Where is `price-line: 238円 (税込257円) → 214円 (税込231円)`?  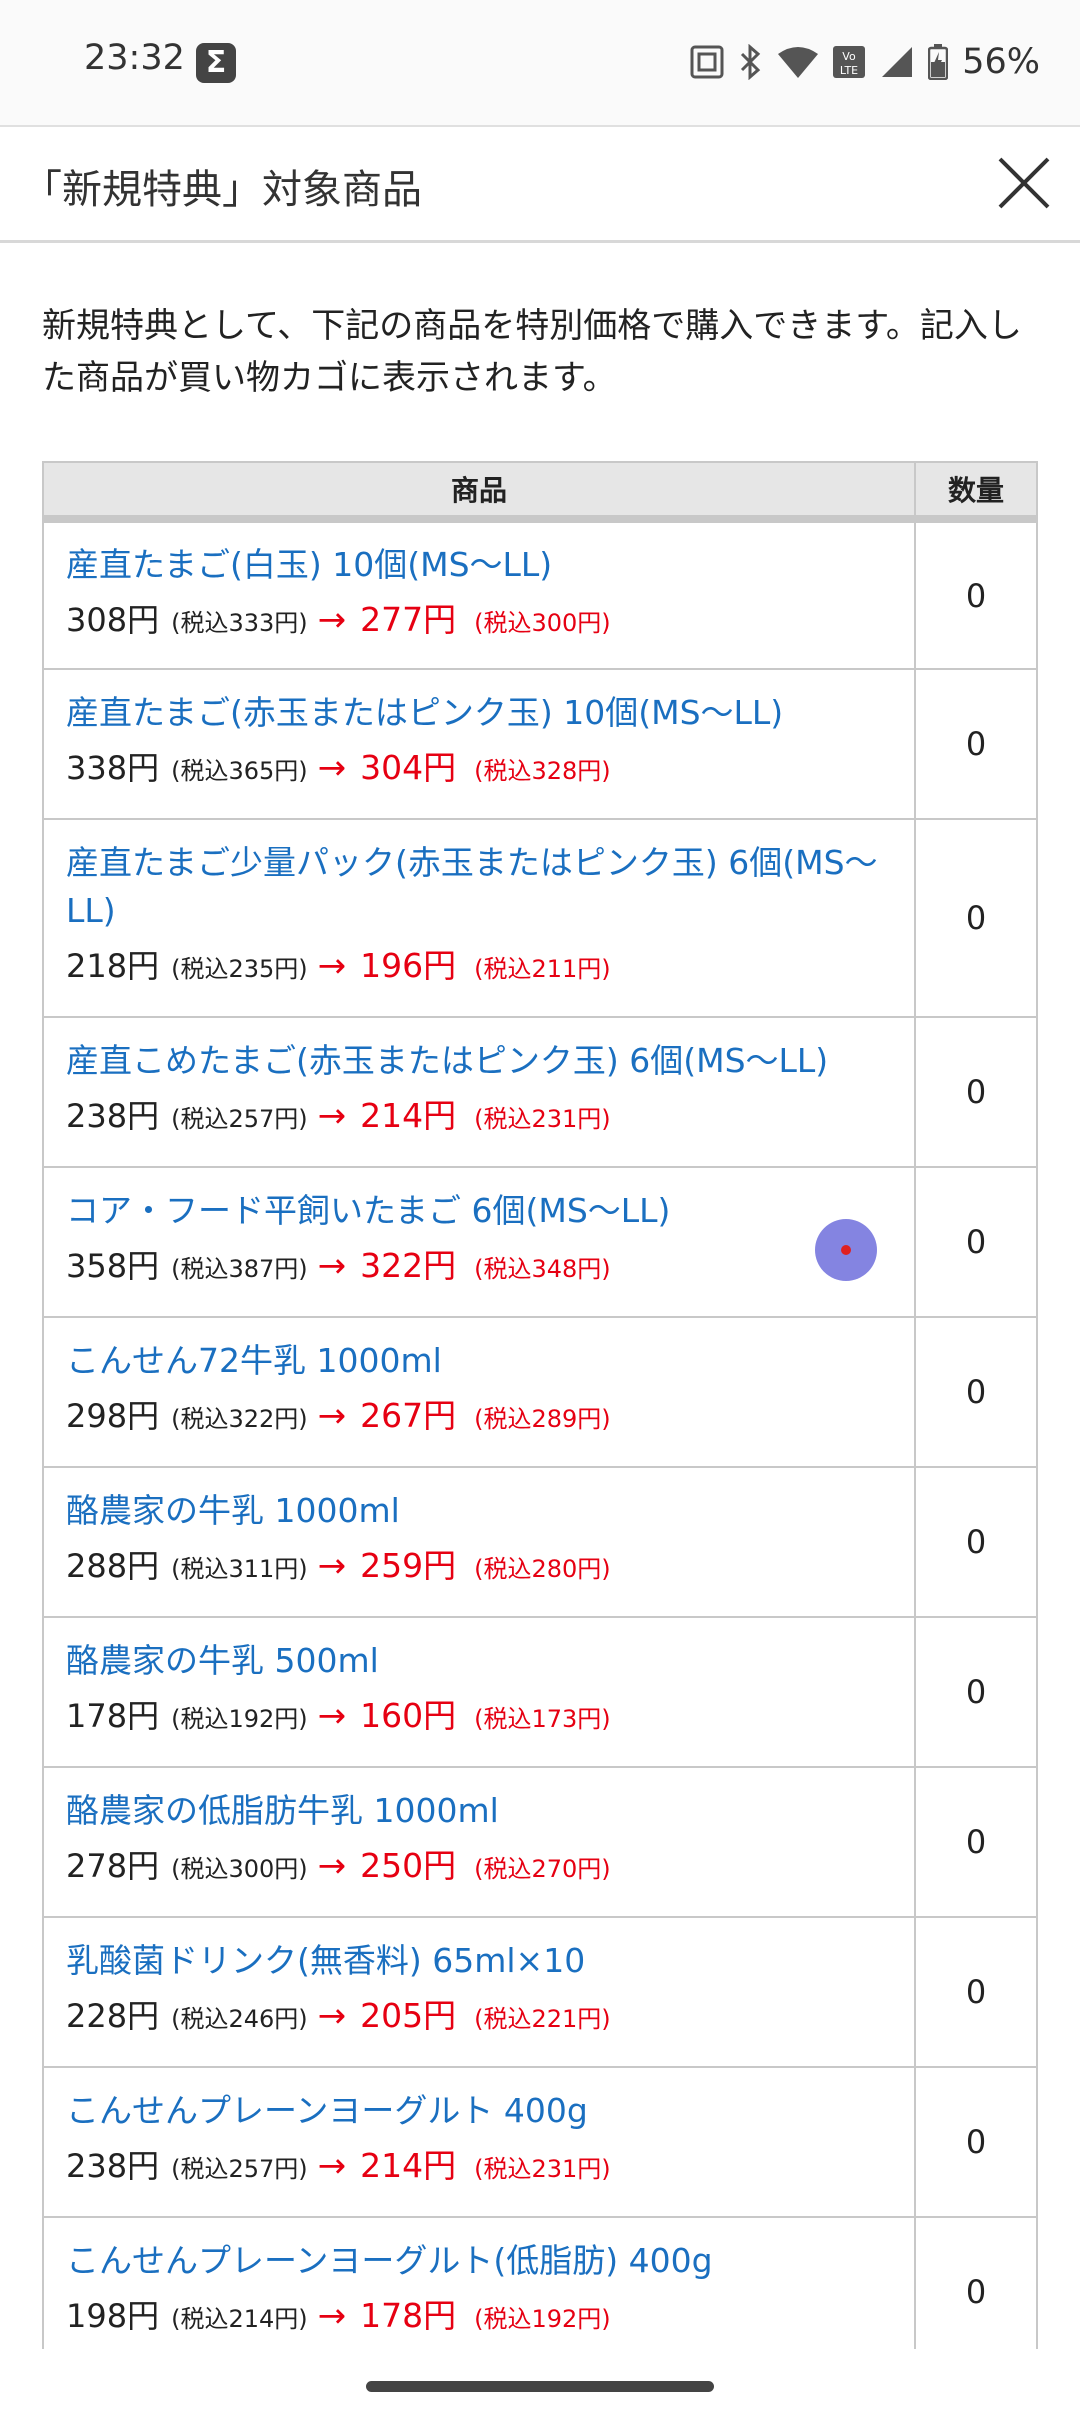 price-line: 238円 (税込257円) → 214円 (税込231円) is located at coordinates (490, 1119).